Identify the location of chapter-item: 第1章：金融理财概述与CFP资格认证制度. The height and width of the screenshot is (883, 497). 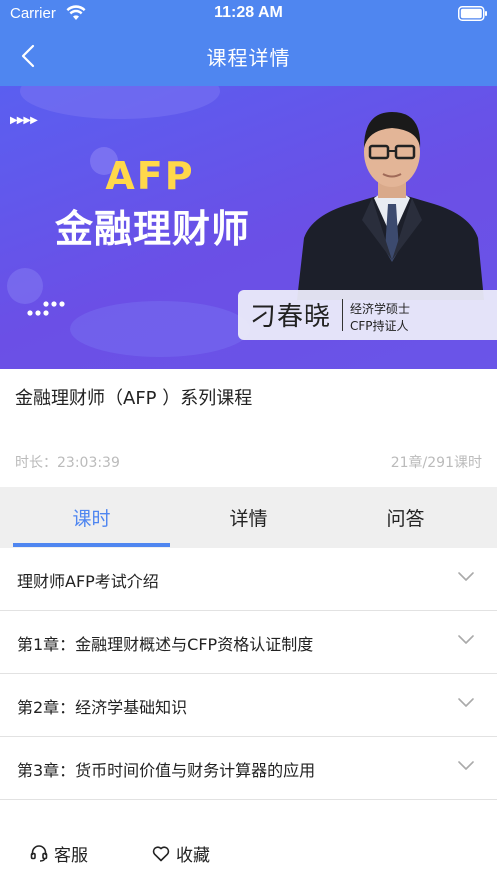
(248, 642).